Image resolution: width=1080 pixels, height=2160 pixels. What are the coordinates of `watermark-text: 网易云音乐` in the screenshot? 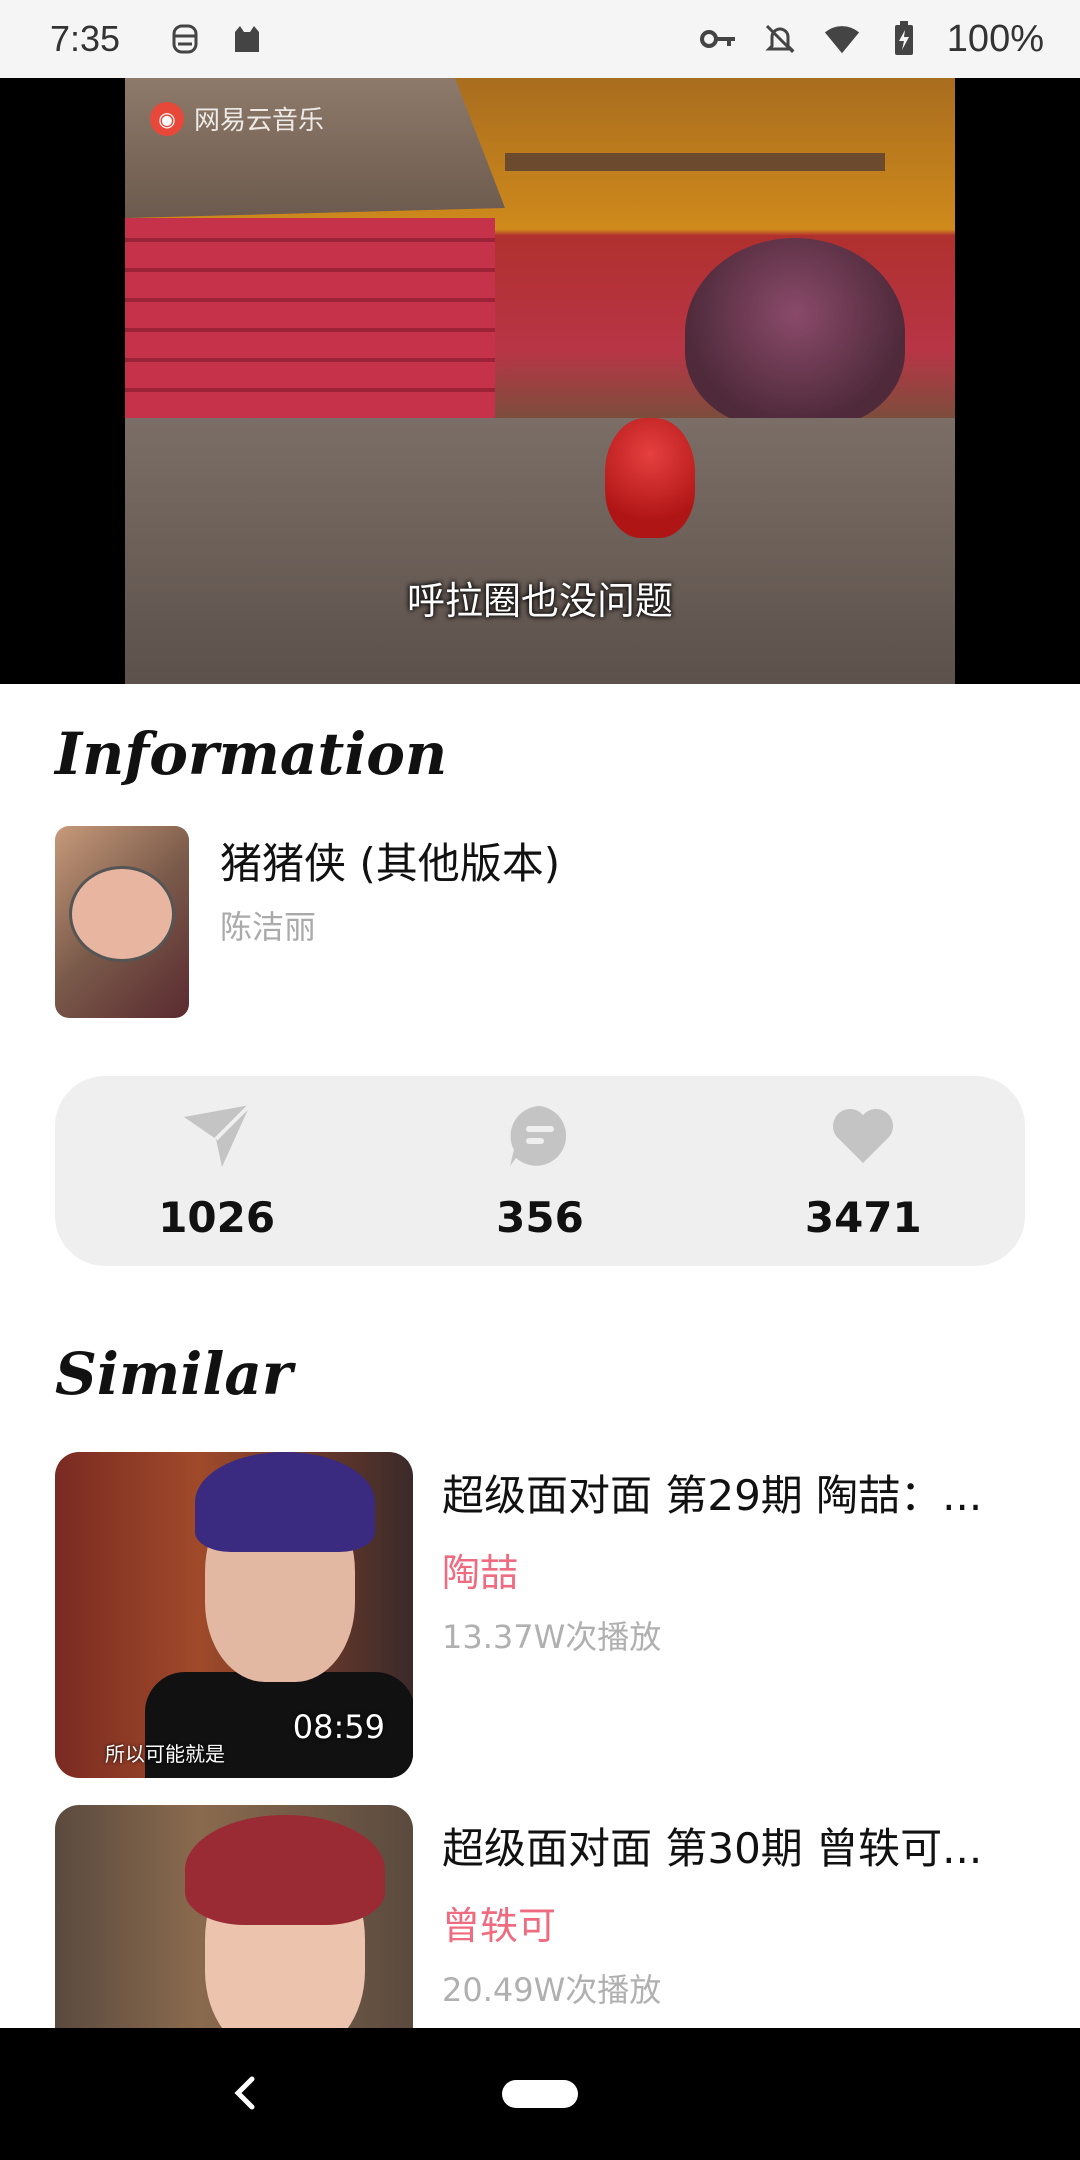 It's located at (259, 121).